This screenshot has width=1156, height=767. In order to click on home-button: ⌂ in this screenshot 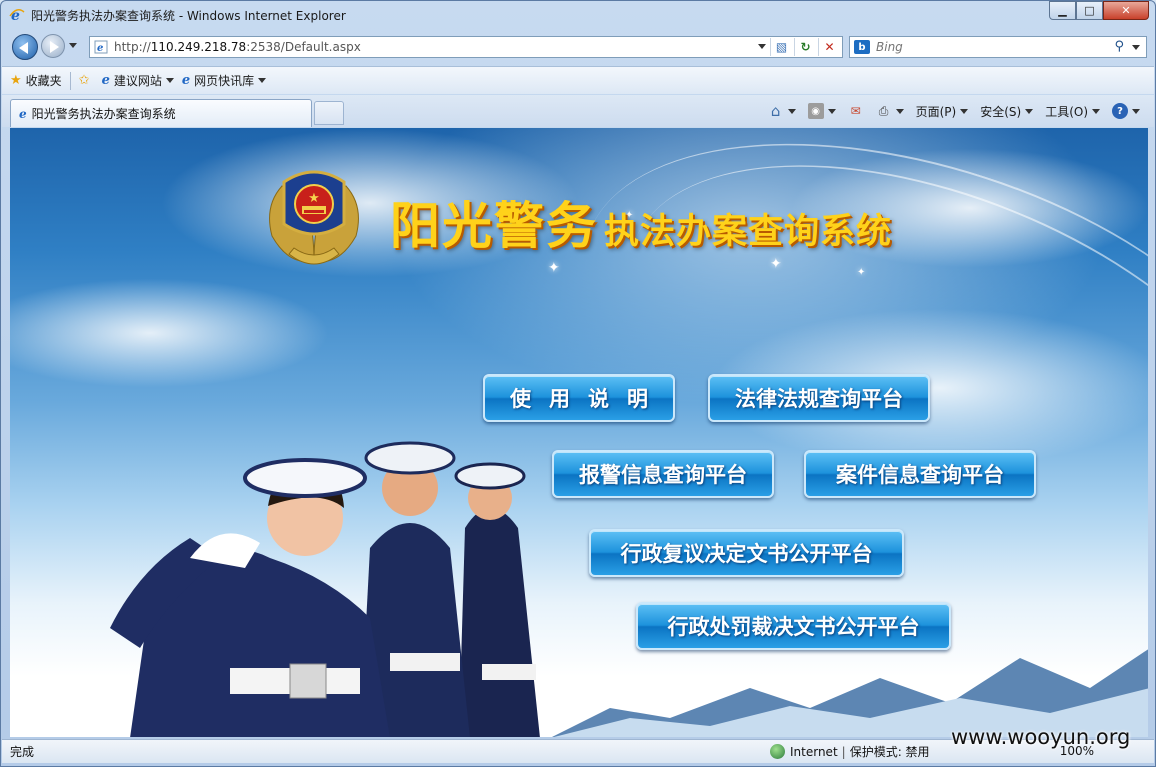, I will do `click(782, 111)`.